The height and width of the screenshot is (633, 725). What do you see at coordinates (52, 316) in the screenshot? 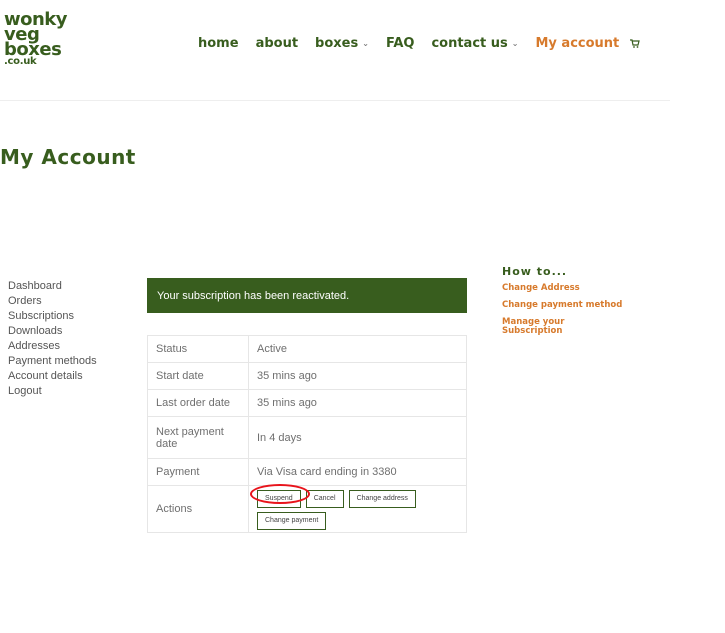
I see `sidebar-item-subscriptions: Subscriptions` at bounding box center [52, 316].